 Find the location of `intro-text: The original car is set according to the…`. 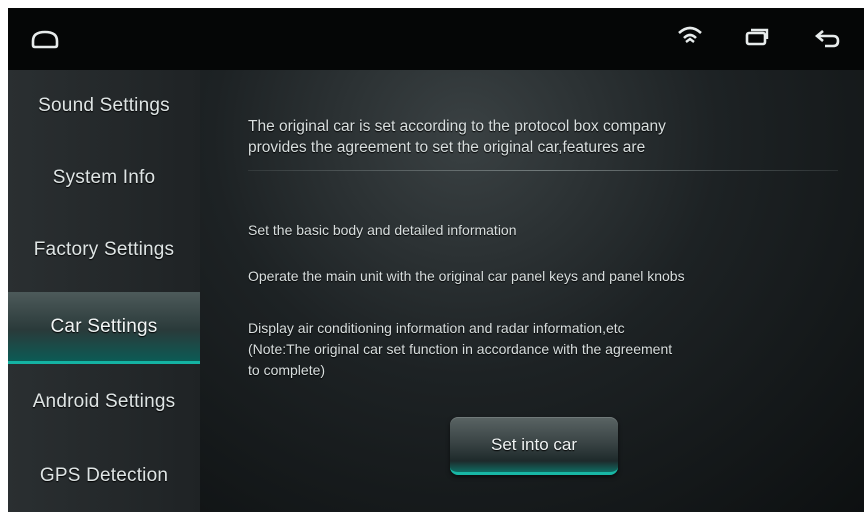

intro-text: The original car is set according to the… is located at coordinates (548, 137).